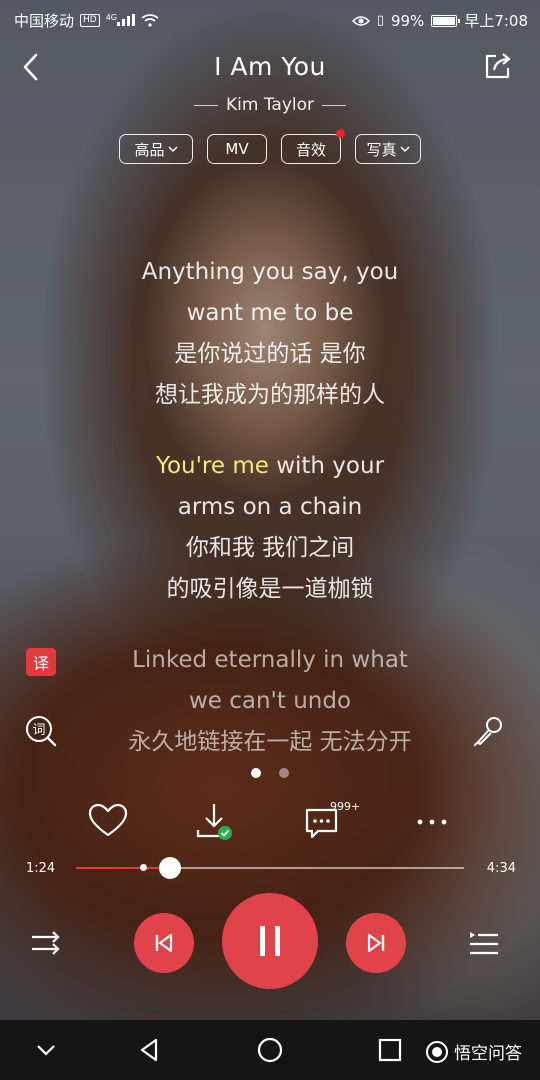 The image size is (540, 1080). I want to click on watermark: 悟空问答, so click(474, 1051).